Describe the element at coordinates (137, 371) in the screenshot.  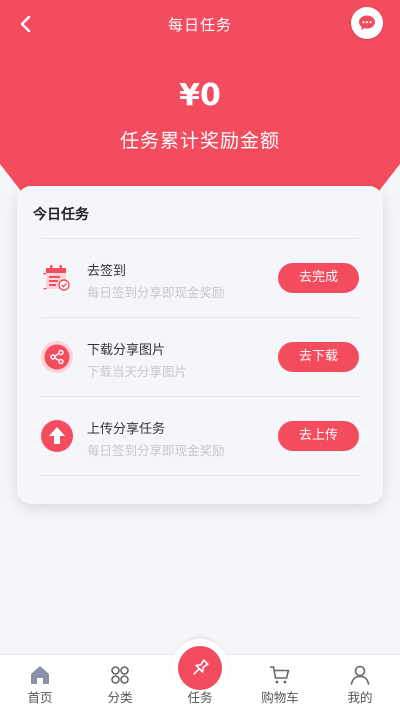
I see `task-desc: 下载当天分享图片` at that location.